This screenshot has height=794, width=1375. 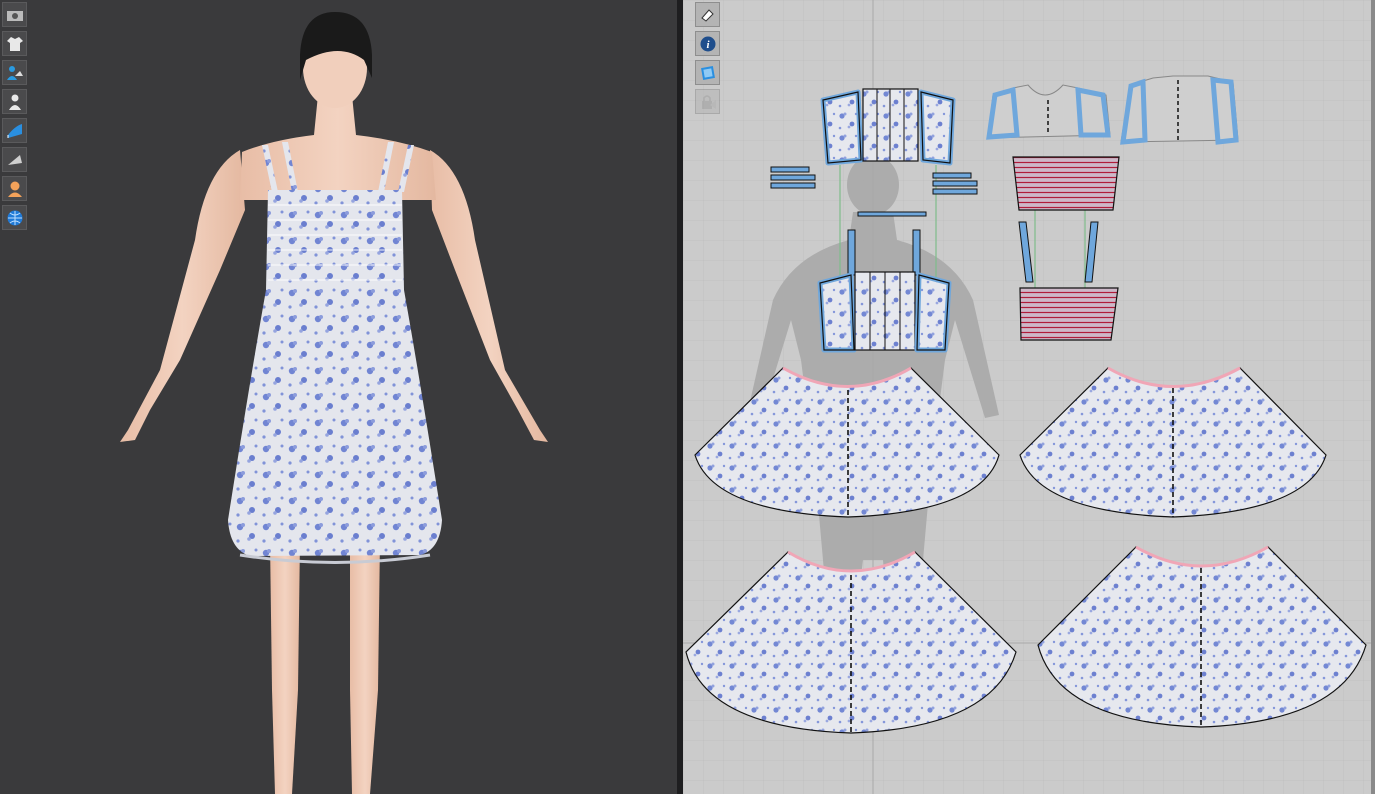 I want to click on fabric-display-icon, so click(x=14, y=130).